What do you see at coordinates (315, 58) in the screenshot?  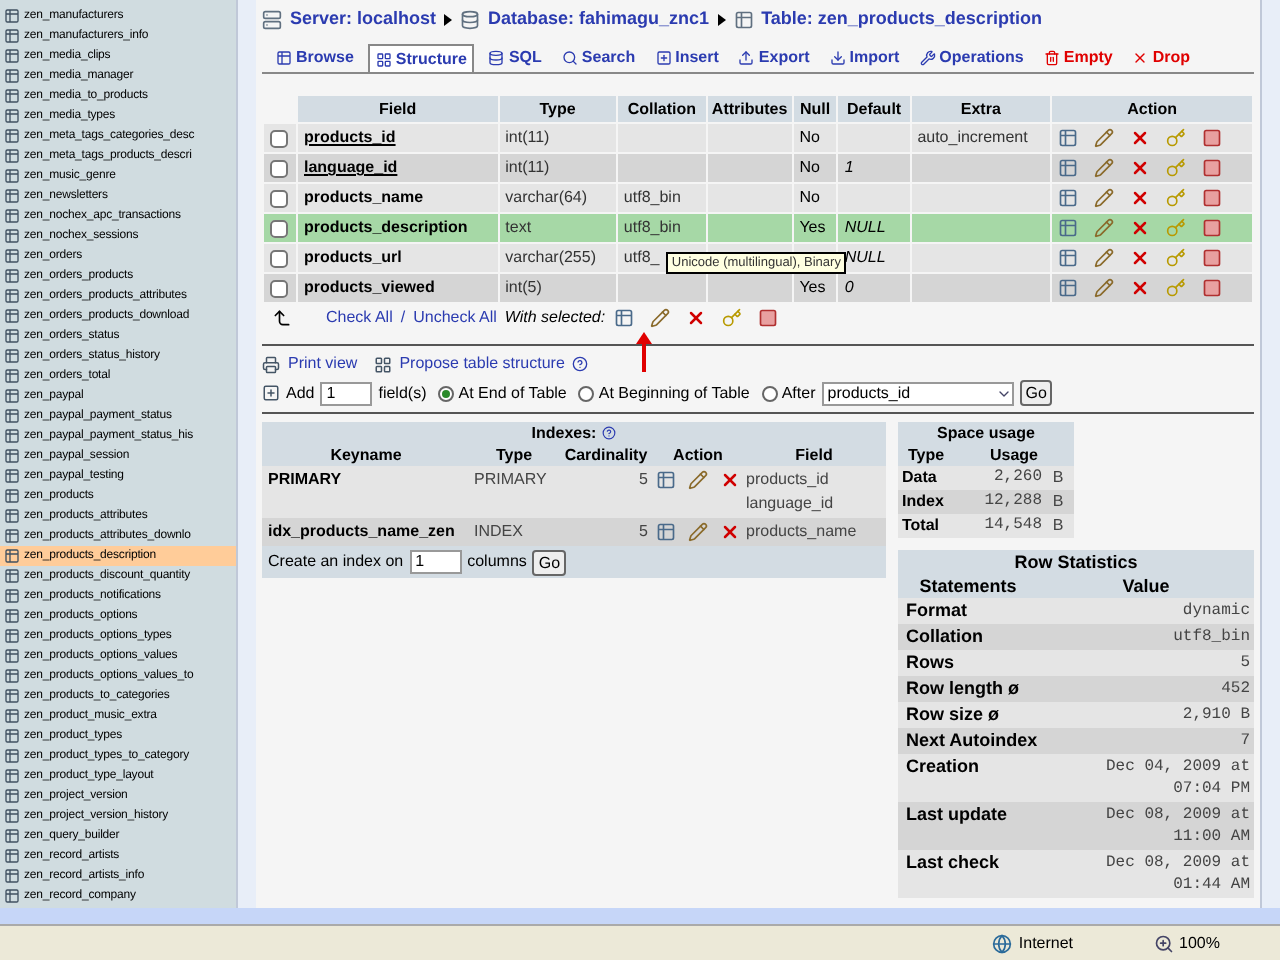 I see `tab: Browse` at bounding box center [315, 58].